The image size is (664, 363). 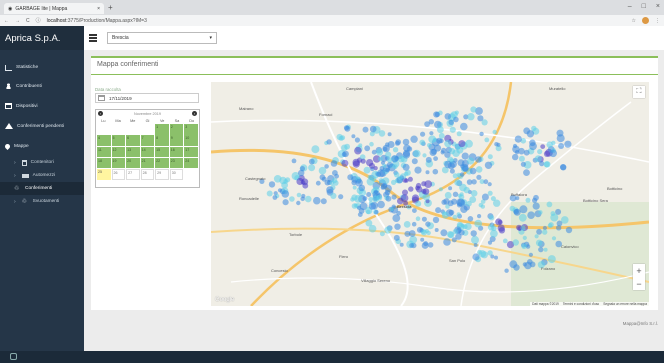 What do you see at coordinates (104, 152) in the screenshot?
I see `day-cell: 11` at bounding box center [104, 152].